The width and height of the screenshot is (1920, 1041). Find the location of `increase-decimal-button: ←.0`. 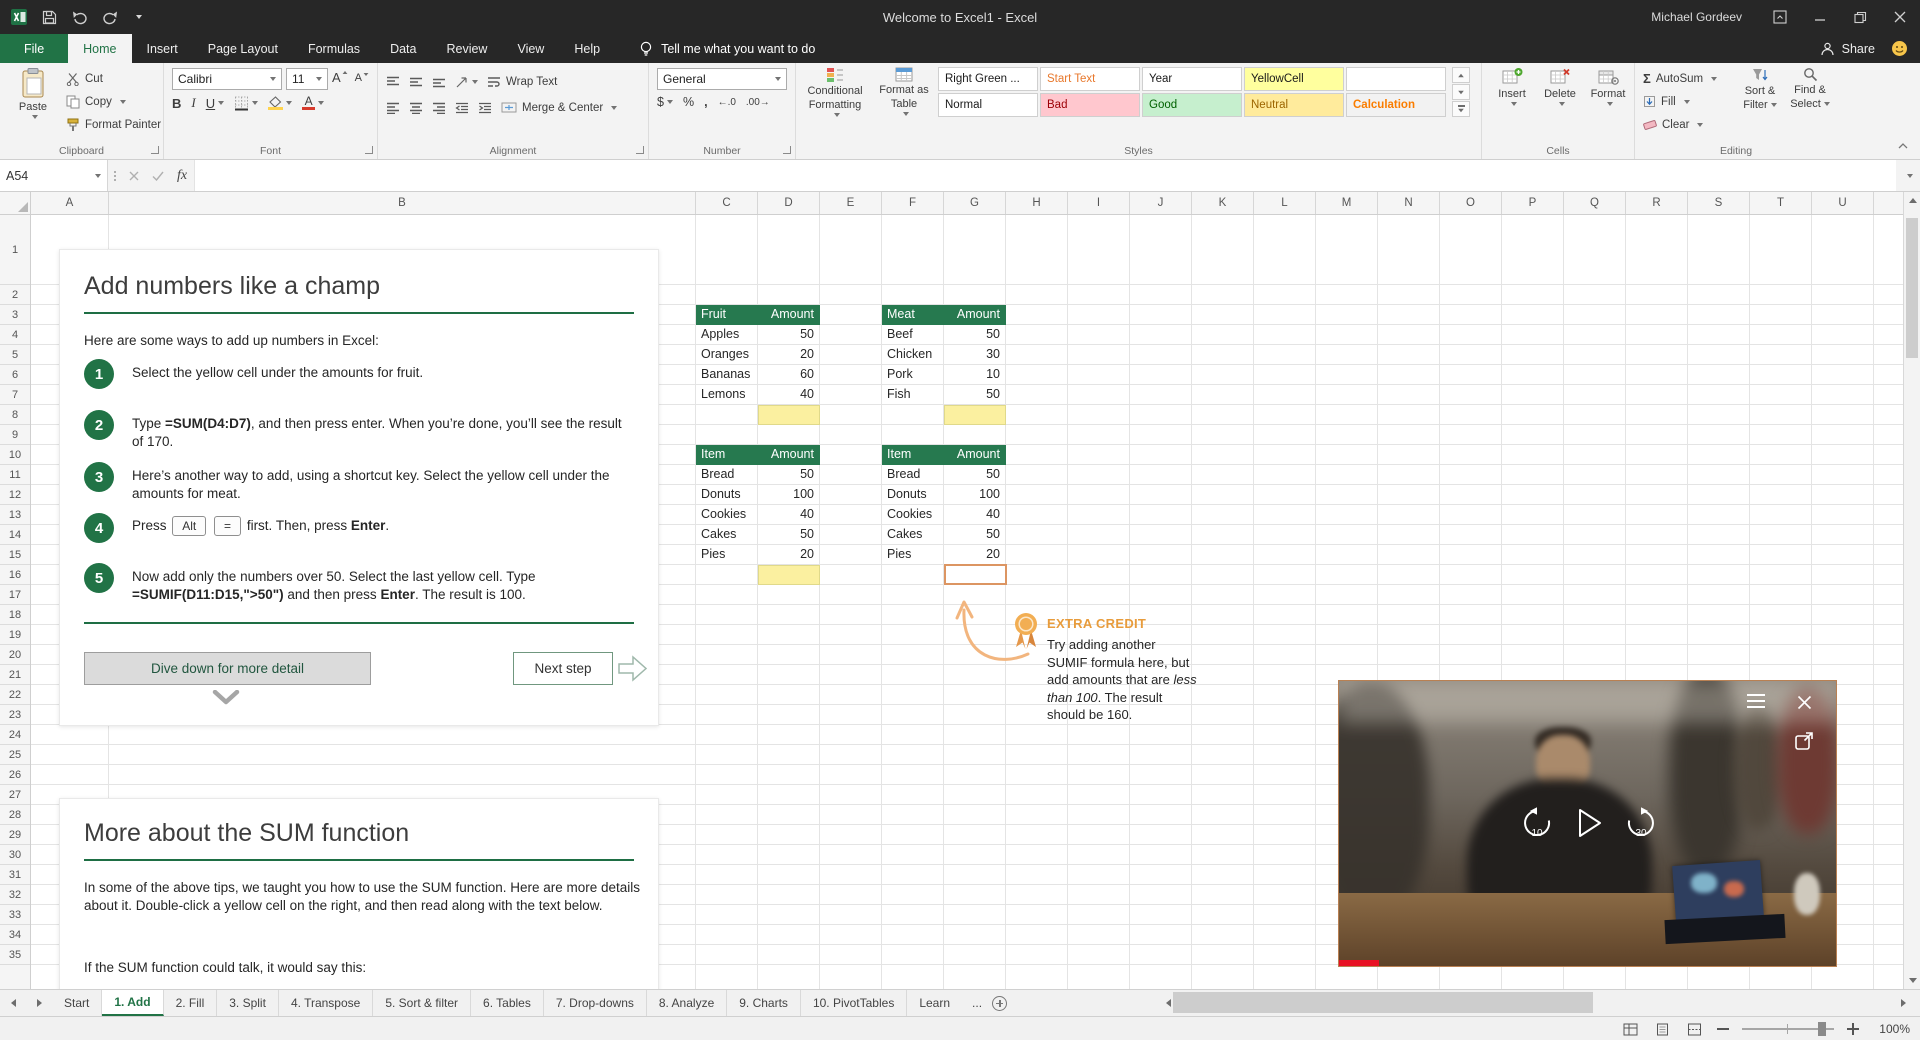

increase-decimal-button: ←.0 is located at coordinates (727, 102).